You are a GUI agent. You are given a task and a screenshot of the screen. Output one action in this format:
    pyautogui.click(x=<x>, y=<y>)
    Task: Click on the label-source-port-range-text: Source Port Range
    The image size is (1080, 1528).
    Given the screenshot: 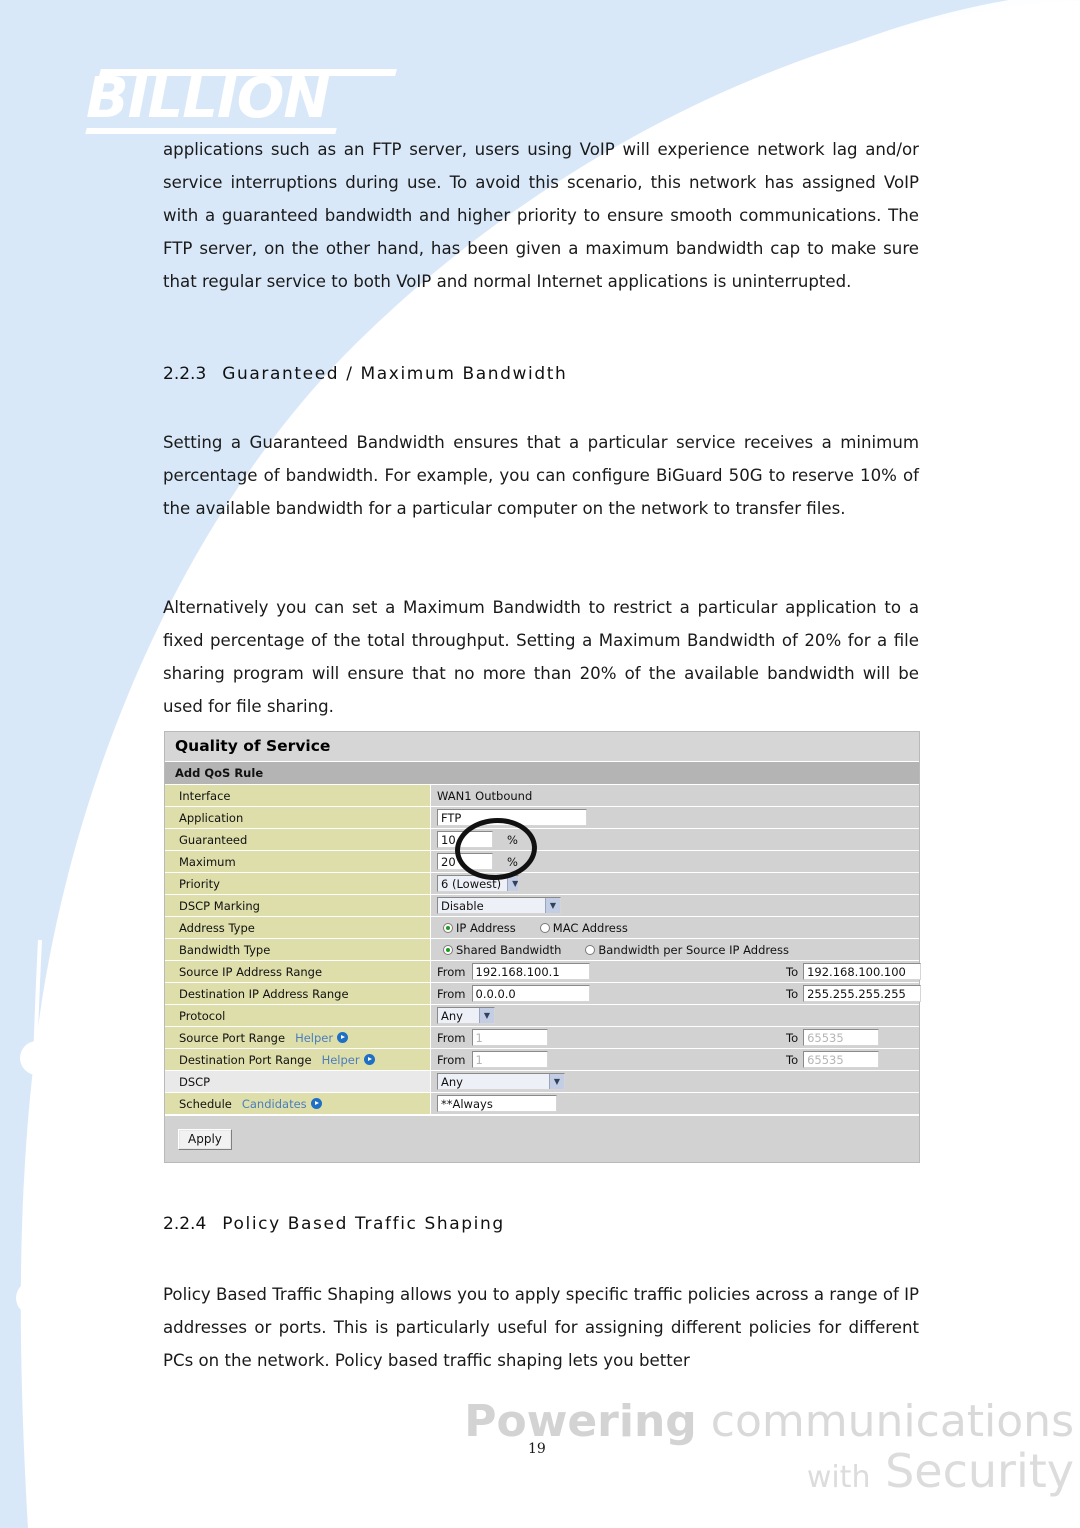 What is the action you would take?
    pyautogui.click(x=232, y=1037)
    